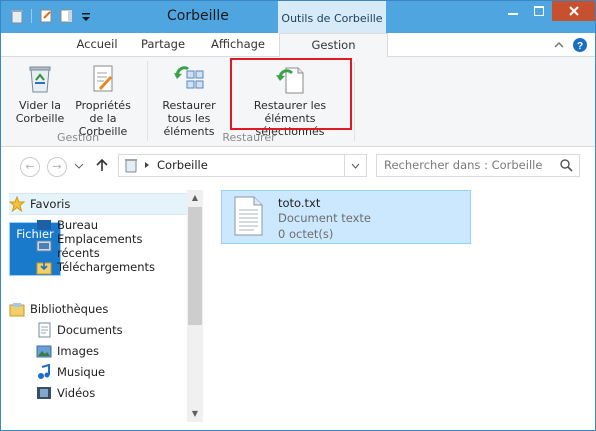  I want to click on highlight-box, so click(291, 94).